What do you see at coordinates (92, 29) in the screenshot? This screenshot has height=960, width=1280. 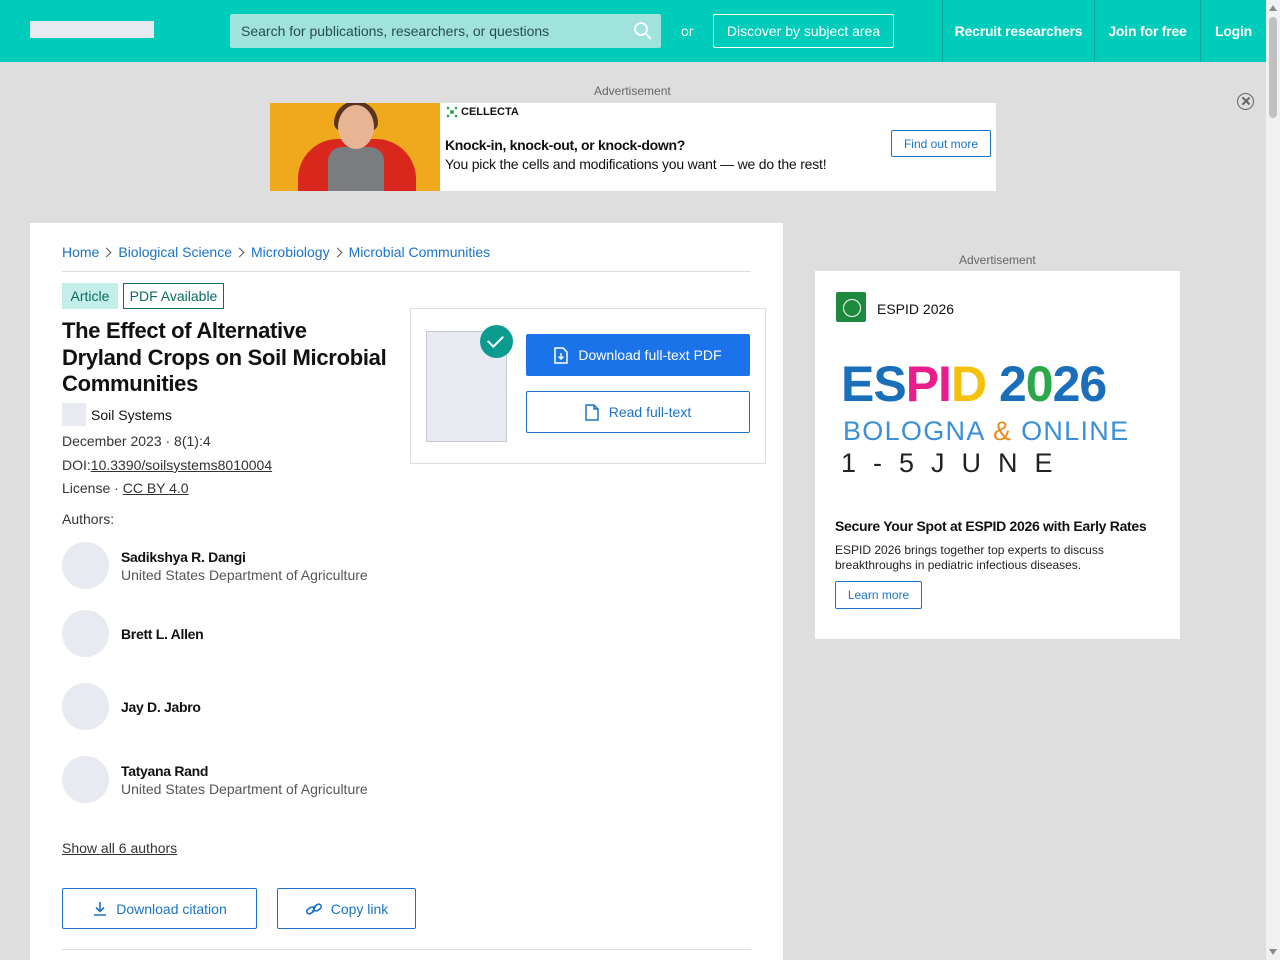 I see `site-logo` at bounding box center [92, 29].